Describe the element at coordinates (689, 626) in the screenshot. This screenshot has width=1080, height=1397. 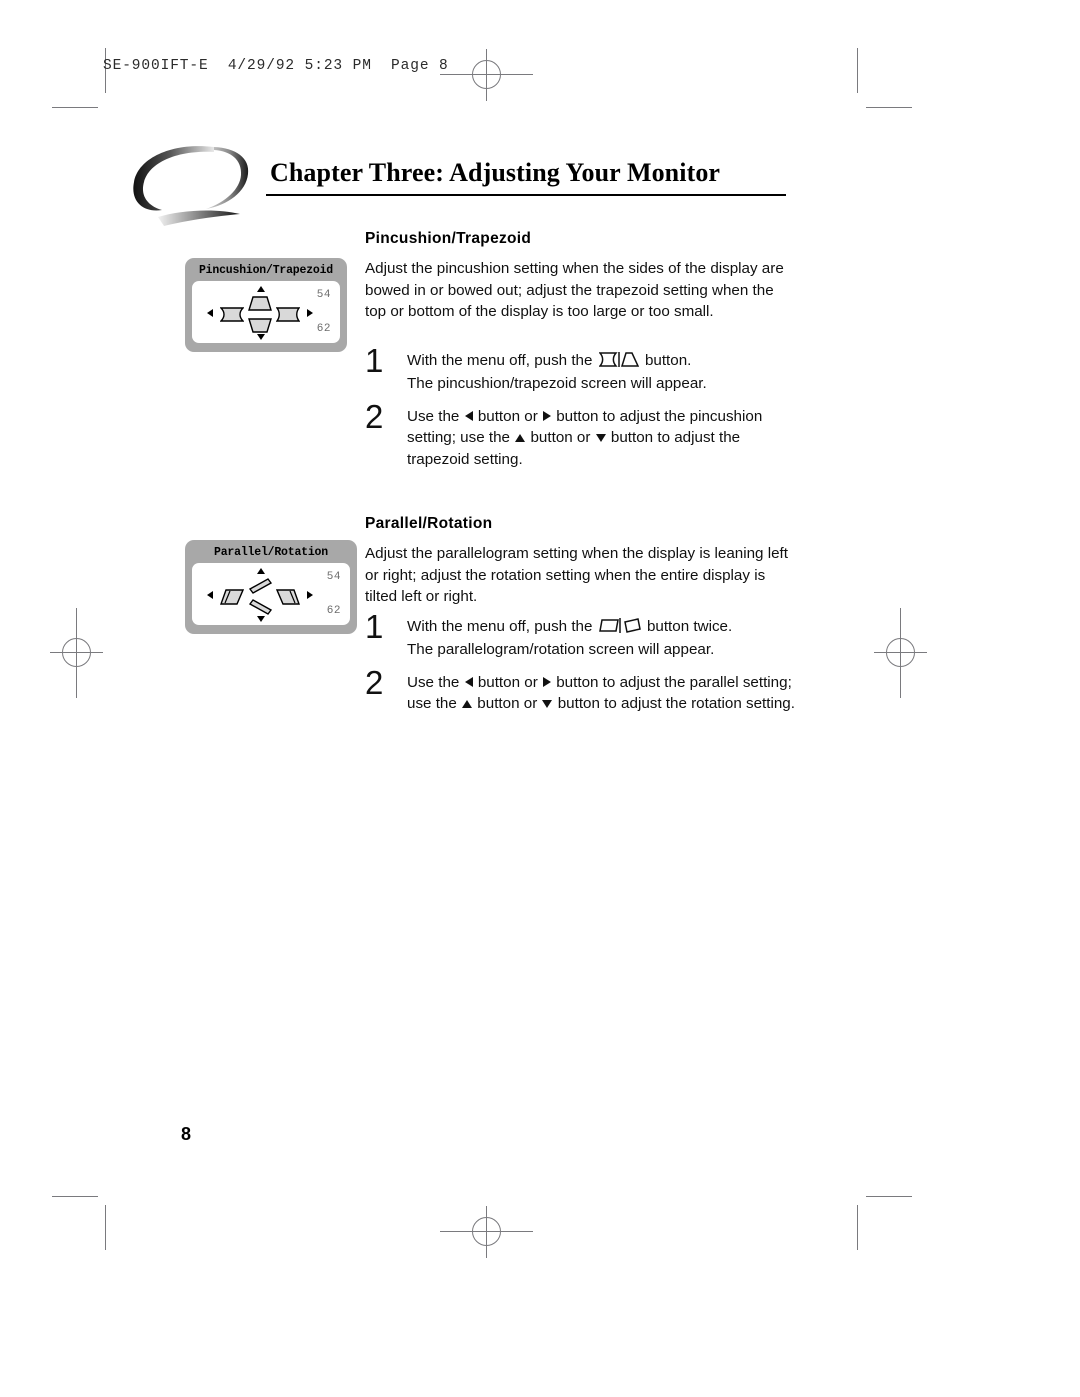
I see `step-text-part: button twice.` at that location.